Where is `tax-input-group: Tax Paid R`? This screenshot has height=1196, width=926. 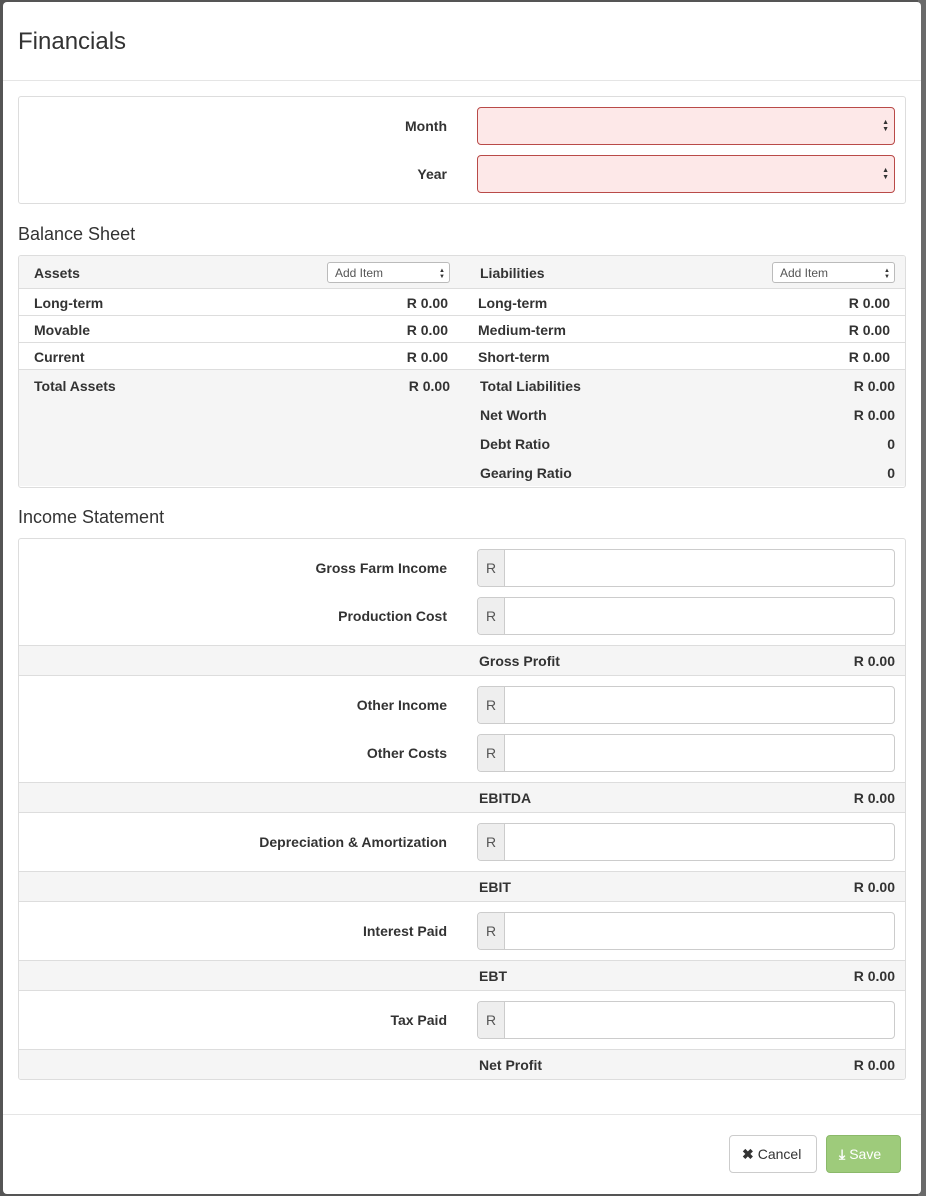
tax-input-group: Tax Paid R is located at coordinates (462, 1020).